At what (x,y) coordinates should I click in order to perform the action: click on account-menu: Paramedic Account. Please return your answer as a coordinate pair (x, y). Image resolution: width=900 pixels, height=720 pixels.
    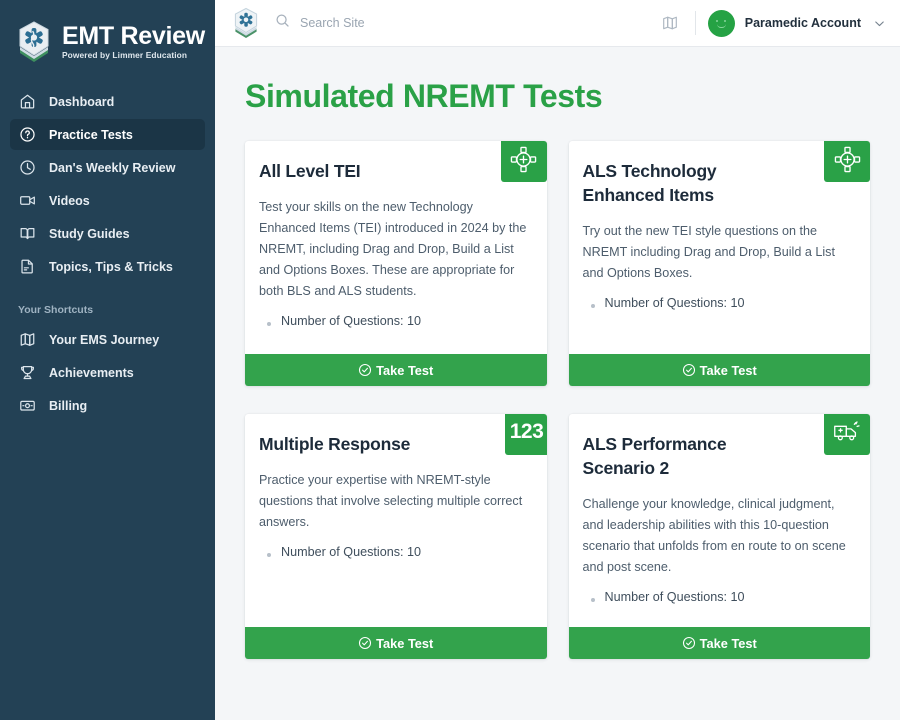
    Looking at the image, I should click on (796, 23).